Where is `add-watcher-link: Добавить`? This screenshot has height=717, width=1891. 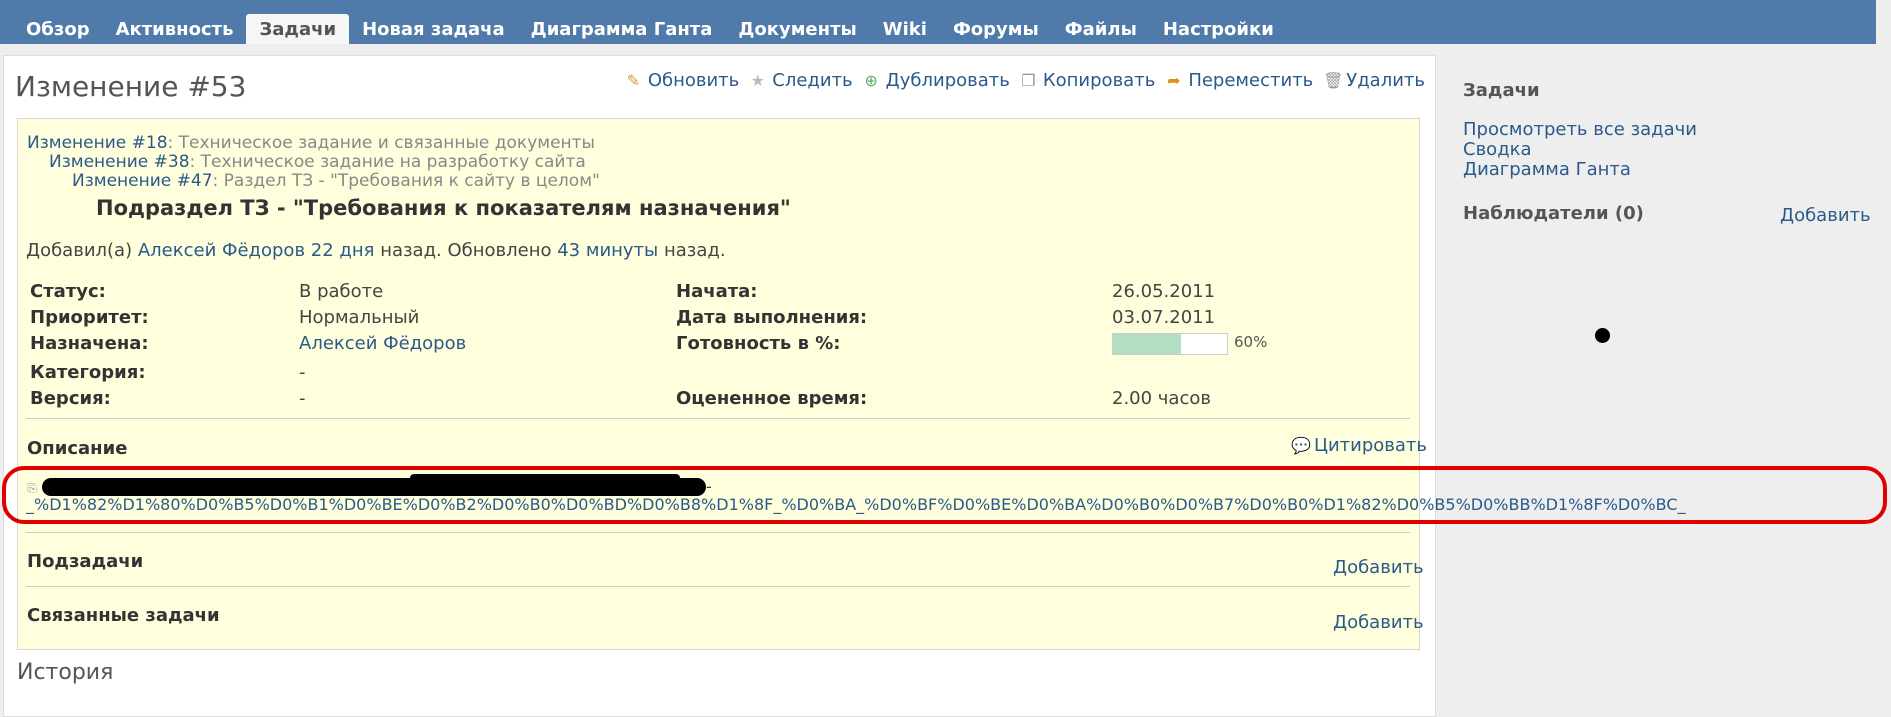 add-watcher-link: Добавить is located at coordinates (1825, 215).